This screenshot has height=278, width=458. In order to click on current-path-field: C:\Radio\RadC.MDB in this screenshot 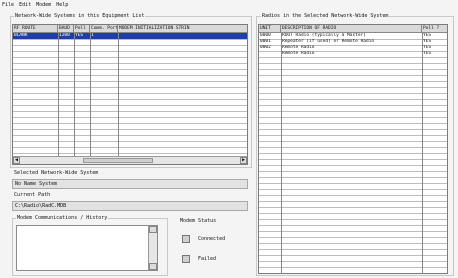, I will do `click(130, 206)`.